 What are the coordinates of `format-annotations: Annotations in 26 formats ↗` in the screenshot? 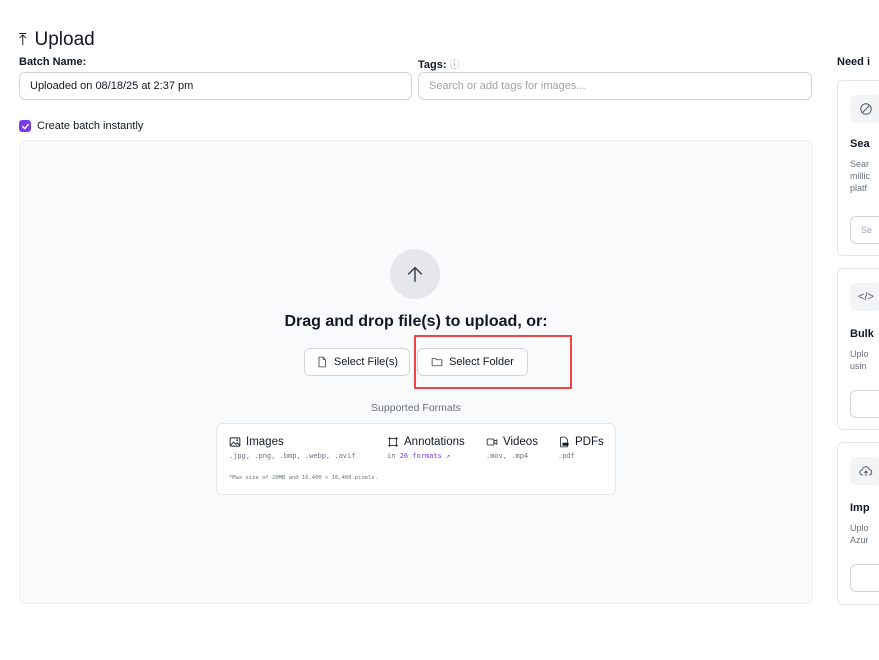 It's located at (426, 448).